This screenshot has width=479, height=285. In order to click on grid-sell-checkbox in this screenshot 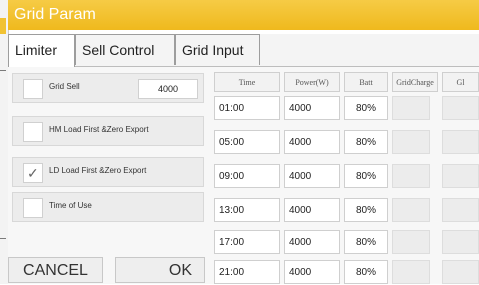, I will do `click(33, 89)`.